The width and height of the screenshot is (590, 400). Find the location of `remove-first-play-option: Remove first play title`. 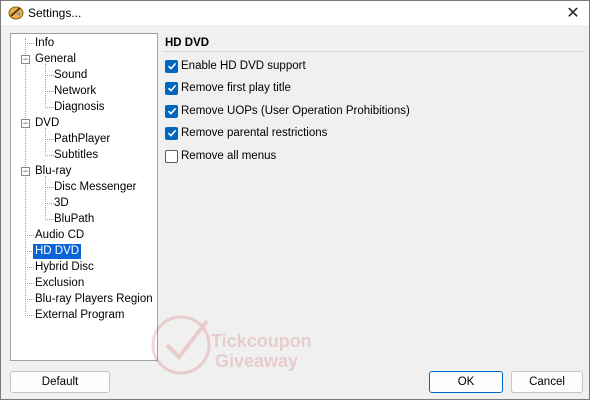

remove-first-play-option: Remove first play title is located at coordinates (228, 88).